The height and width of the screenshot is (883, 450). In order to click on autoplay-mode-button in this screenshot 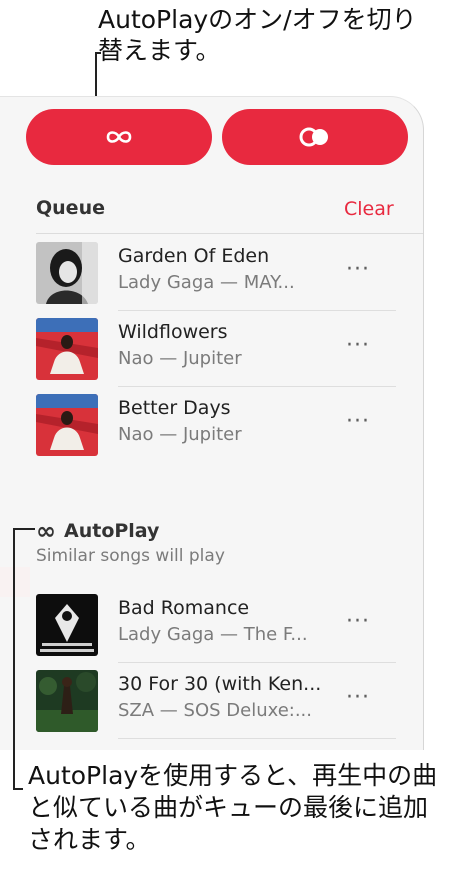, I will do `click(315, 137)`.